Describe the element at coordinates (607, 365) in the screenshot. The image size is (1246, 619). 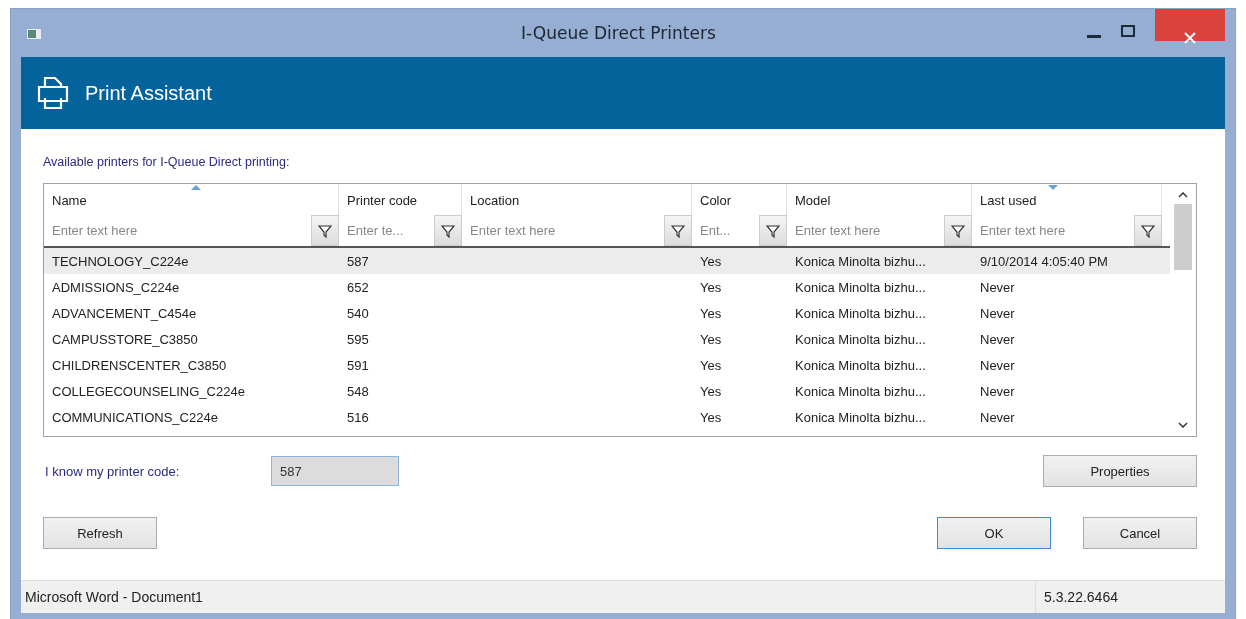
I see `table-row: CHILDRENSCENTER_C3850 591 Yes Konica Minolta bizhu... Never` at that location.